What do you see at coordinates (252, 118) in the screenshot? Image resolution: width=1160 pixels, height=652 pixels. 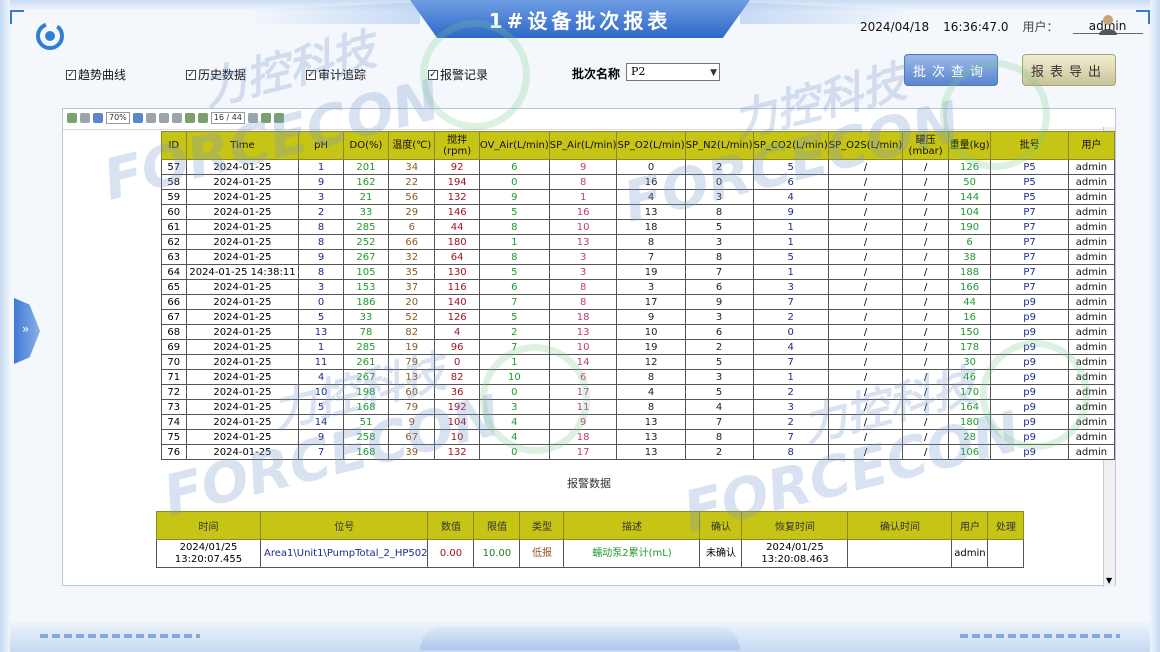 I see `goto-page-icon` at bounding box center [252, 118].